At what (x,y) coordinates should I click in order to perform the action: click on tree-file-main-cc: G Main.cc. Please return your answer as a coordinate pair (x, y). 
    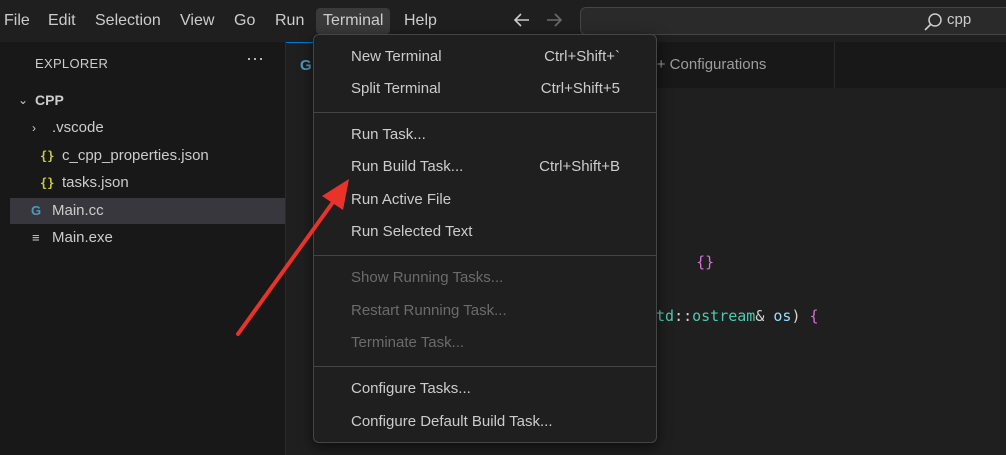
    Looking at the image, I should click on (147, 211).